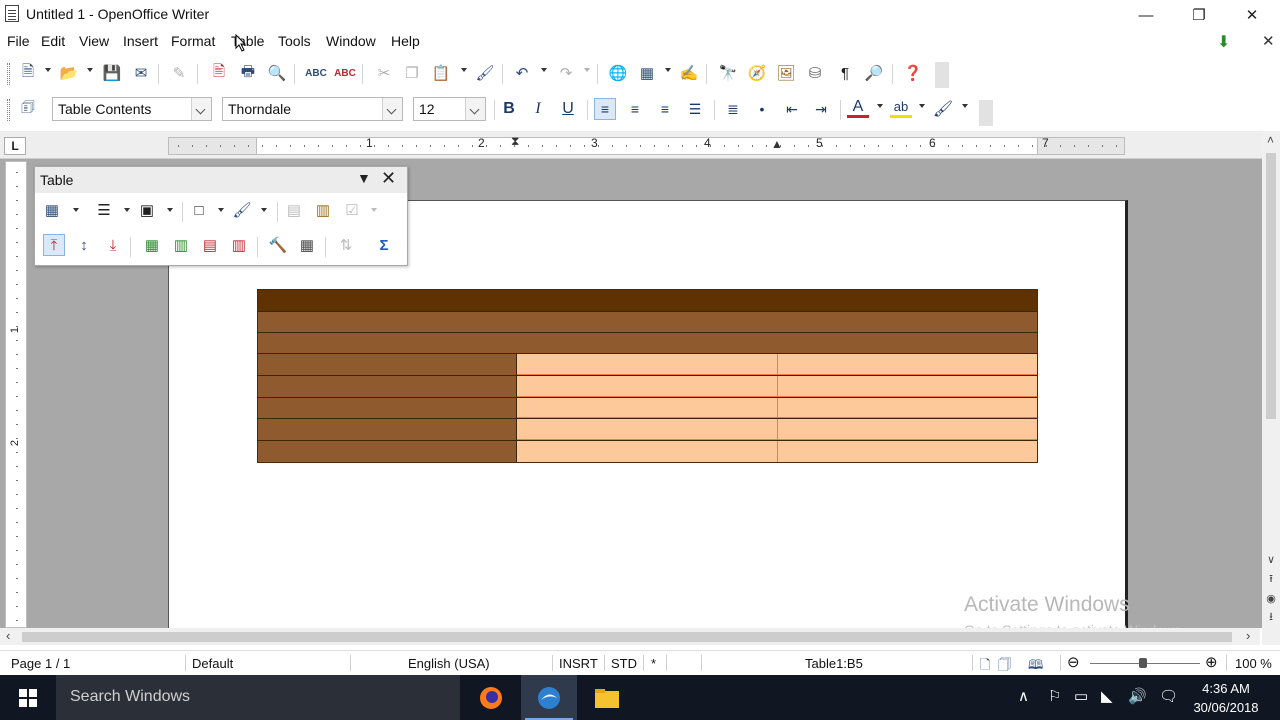 Image resolution: width=1280 pixels, height=720 pixels. Describe the element at coordinates (1271, 579) in the screenshot. I see `previous-page-icon: ⭱` at that location.